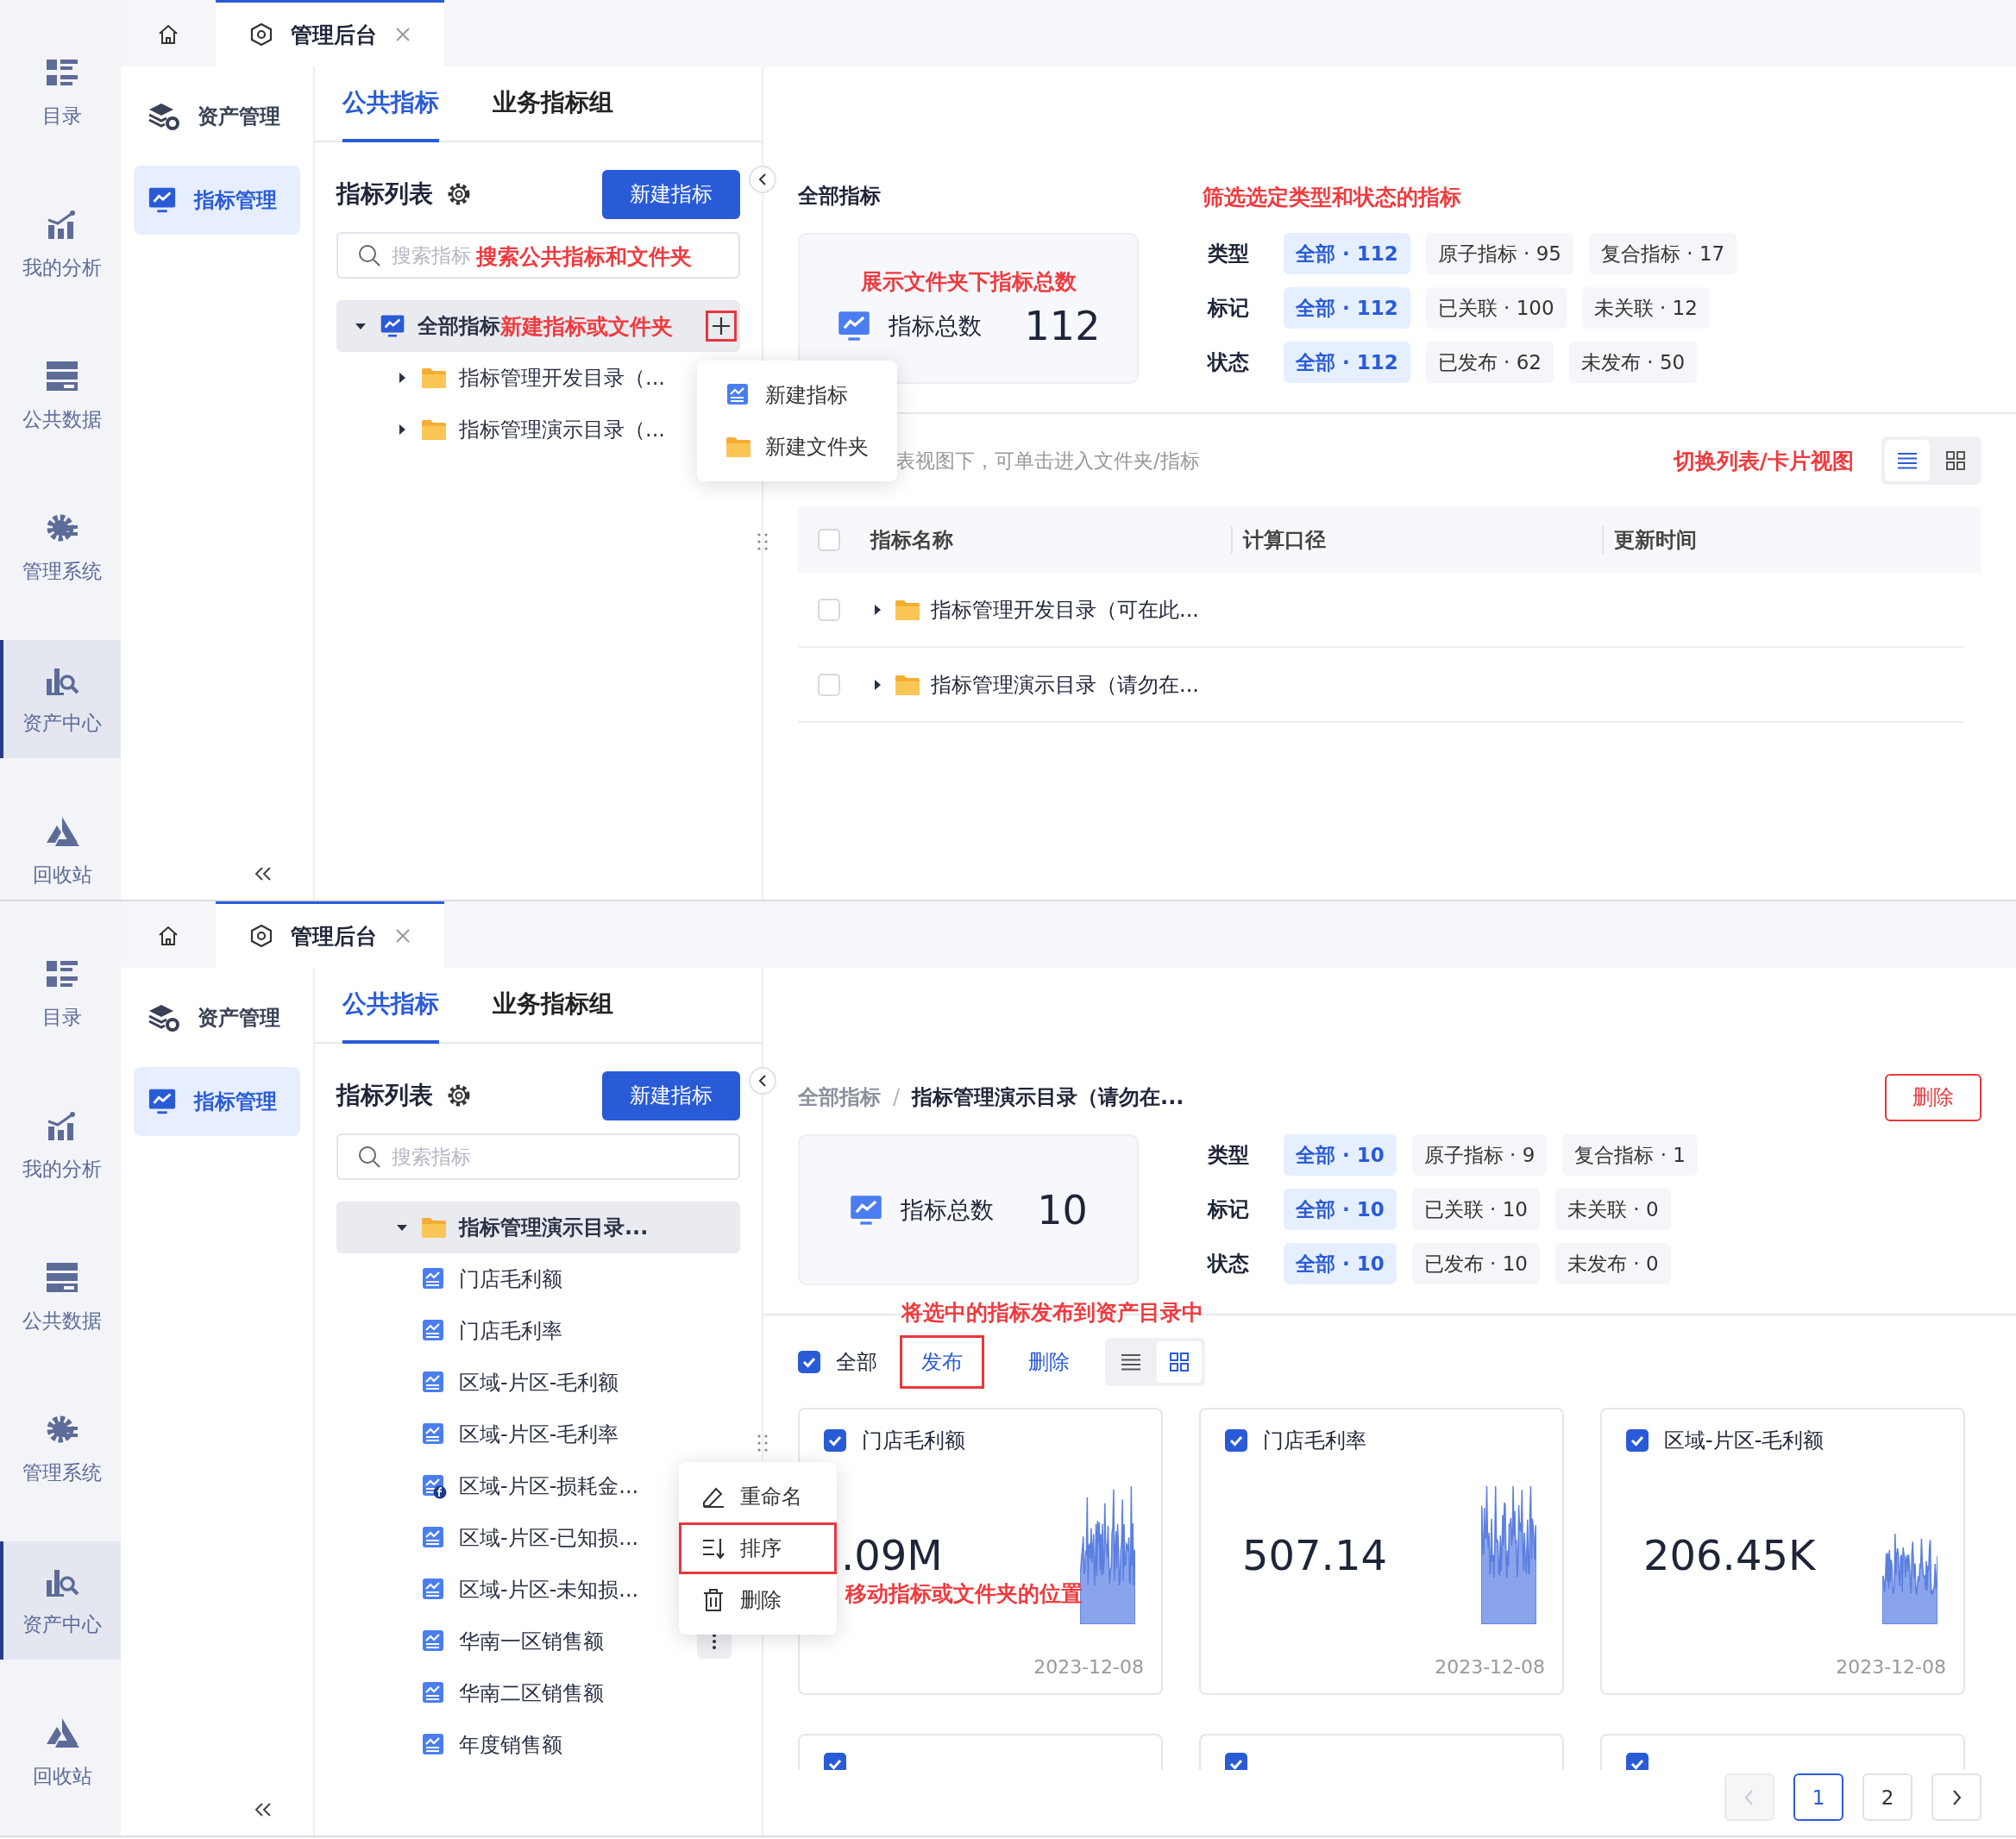  What do you see at coordinates (1818, 1797) in the screenshot?
I see `page-button: 1` at bounding box center [1818, 1797].